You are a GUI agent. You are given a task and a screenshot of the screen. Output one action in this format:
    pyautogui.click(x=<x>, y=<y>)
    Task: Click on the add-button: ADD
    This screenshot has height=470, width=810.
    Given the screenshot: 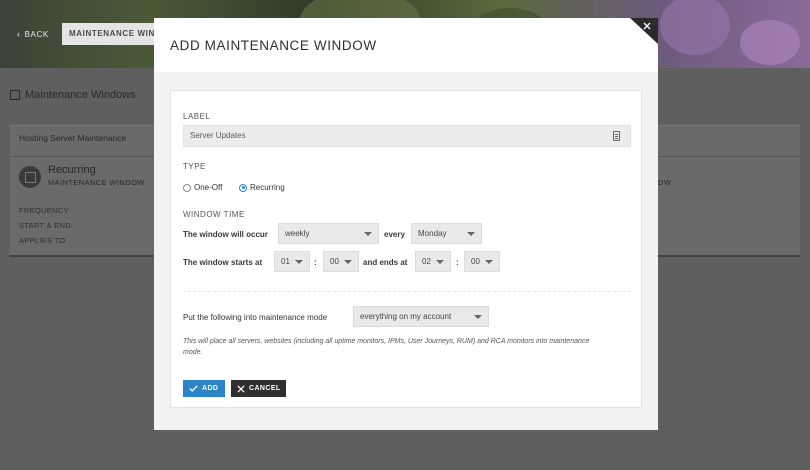 What is the action you would take?
    pyautogui.click(x=204, y=388)
    